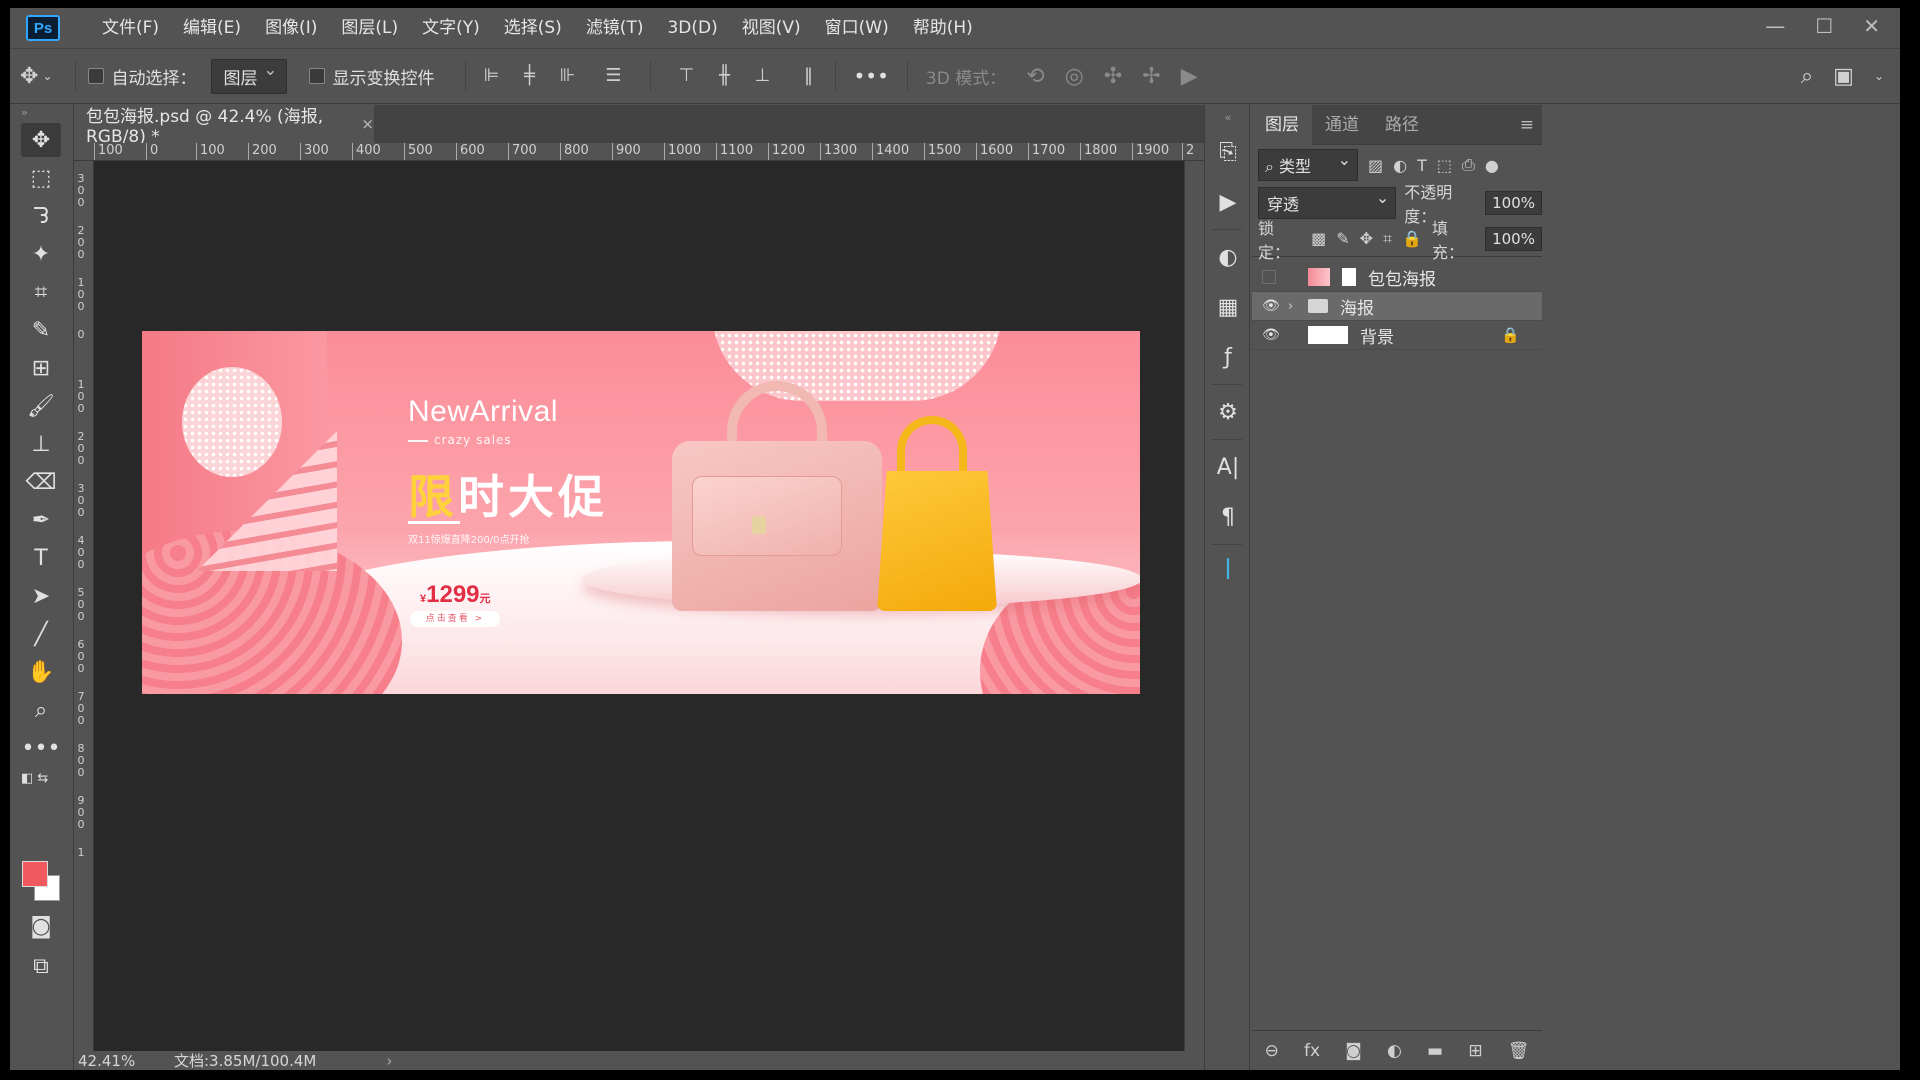  What do you see at coordinates (1074, 76) in the screenshot?
I see `roll-3d-icon: ◎` at bounding box center [1074, 76].